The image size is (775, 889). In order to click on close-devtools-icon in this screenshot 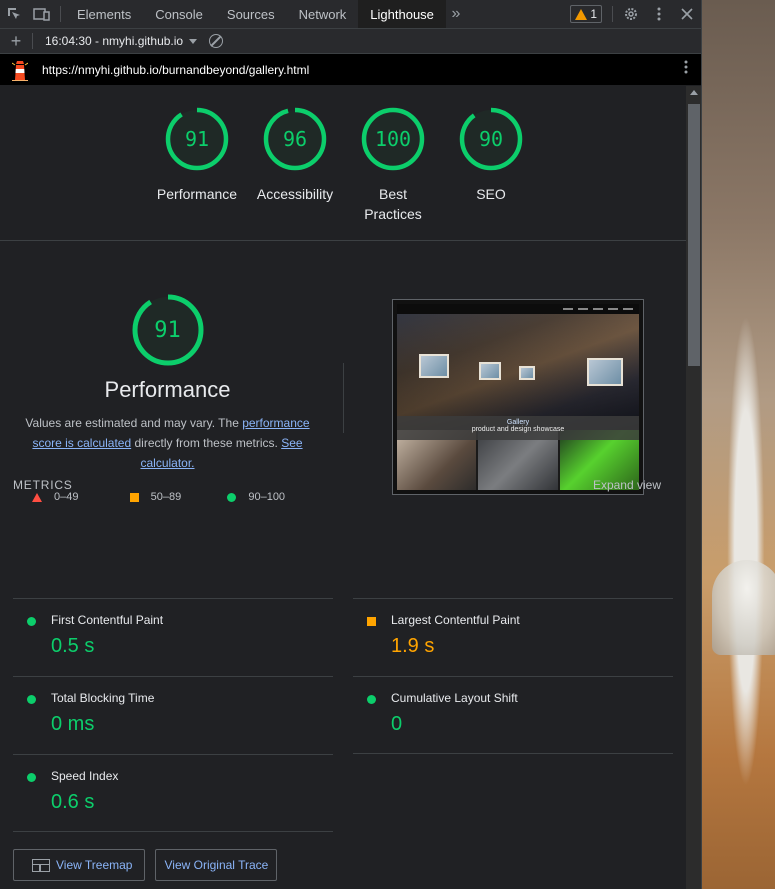, I will do `click(687, 14)`.